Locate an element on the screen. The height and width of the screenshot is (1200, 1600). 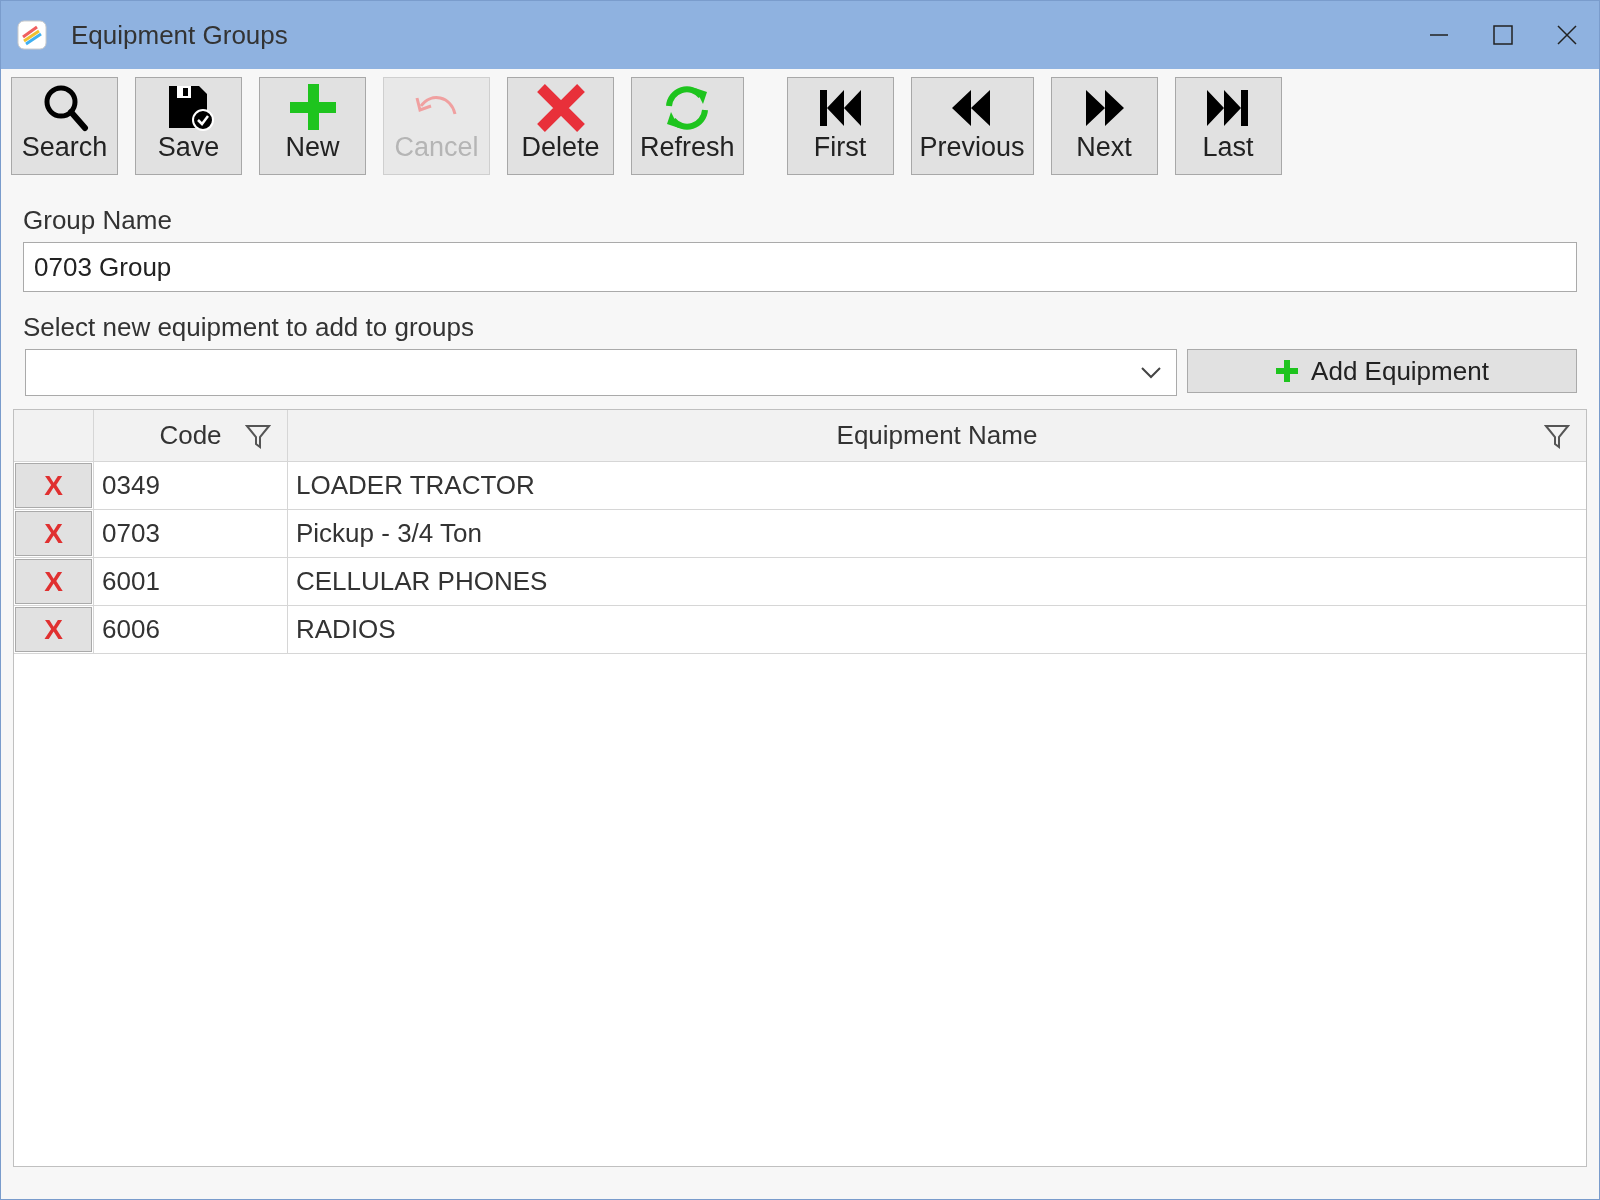
table-cell: CELLULAR PHONES is located at coordinates (422, 581).